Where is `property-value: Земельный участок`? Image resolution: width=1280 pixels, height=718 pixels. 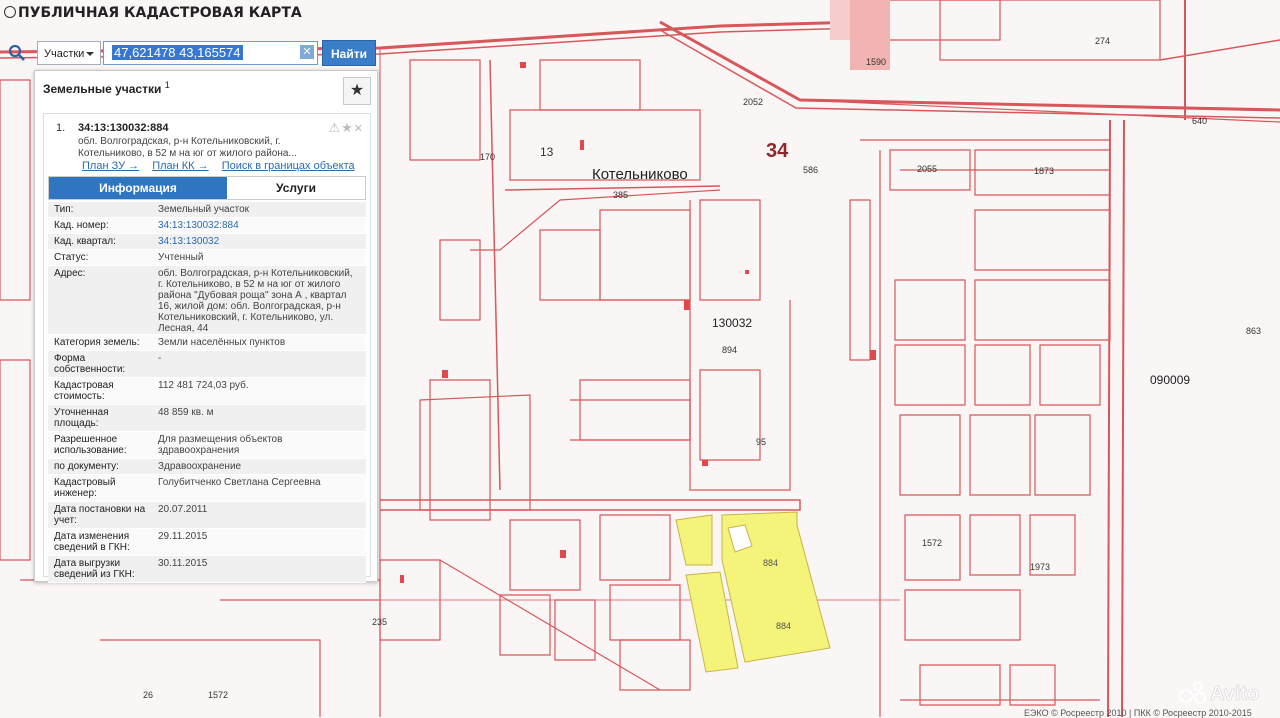 property-value: Земельный участок is located at coordinates (204, 209).